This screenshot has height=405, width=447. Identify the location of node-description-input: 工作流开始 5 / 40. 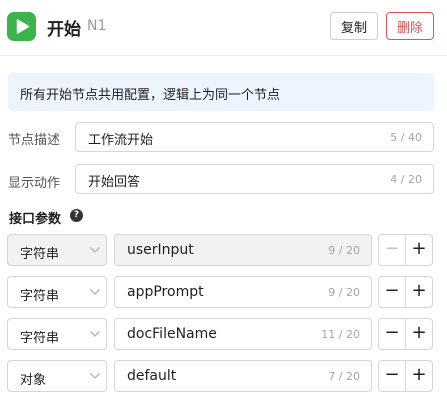
(254, 137).